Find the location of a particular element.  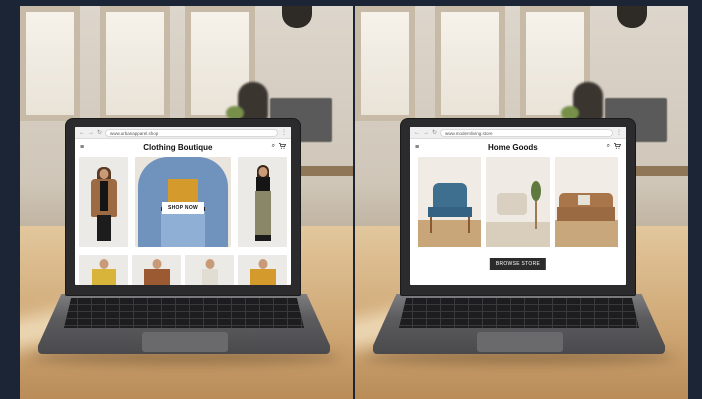

sofa-product-tile is located at coordinates (586, 202).